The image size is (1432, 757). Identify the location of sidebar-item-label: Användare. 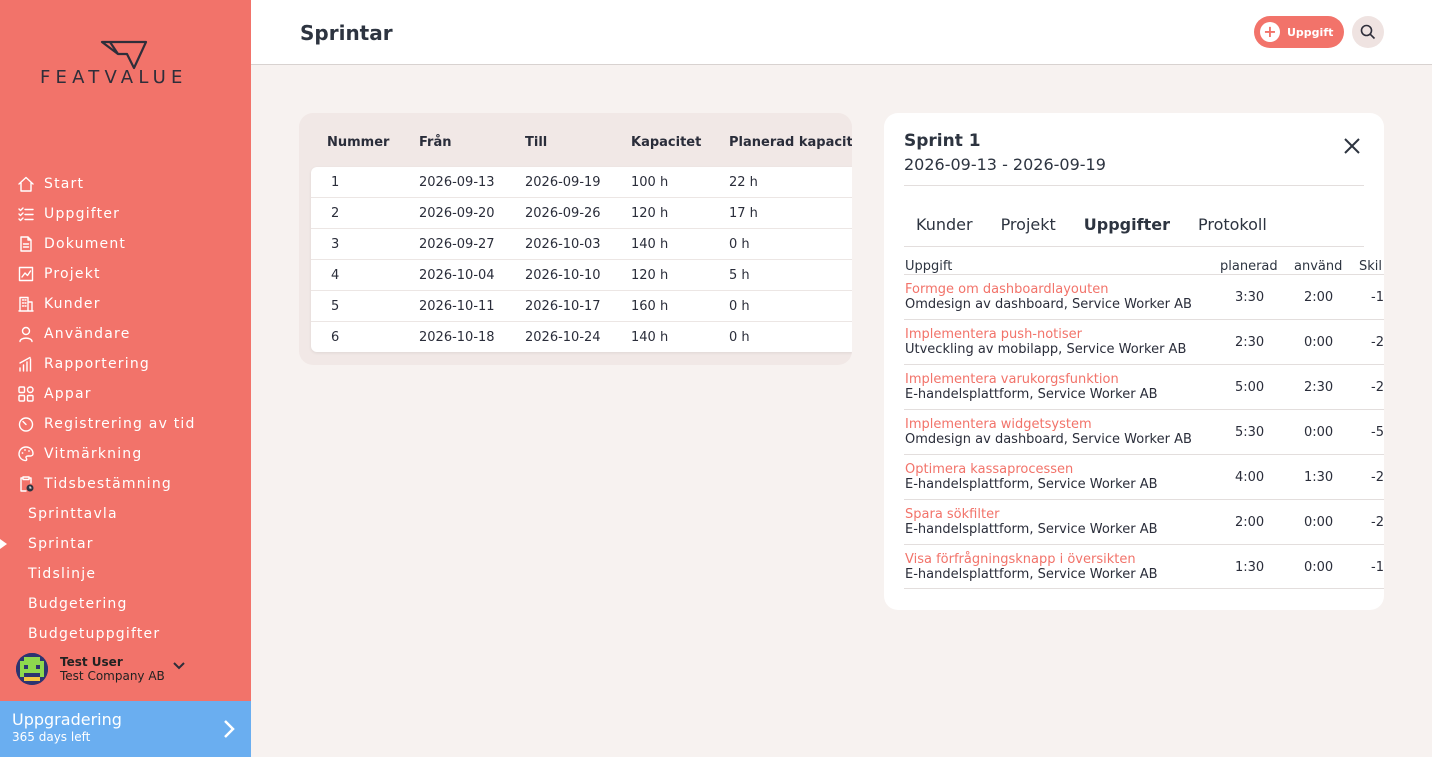
(87, 334).